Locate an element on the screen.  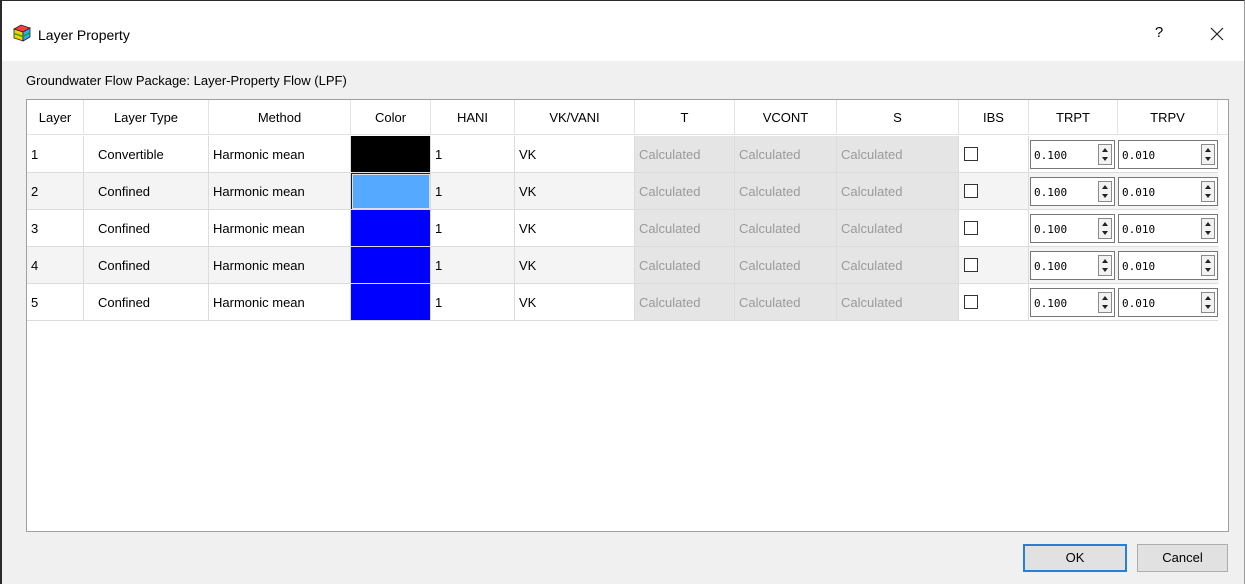
cell-layer: 5 is located at coordinates (55, 302).